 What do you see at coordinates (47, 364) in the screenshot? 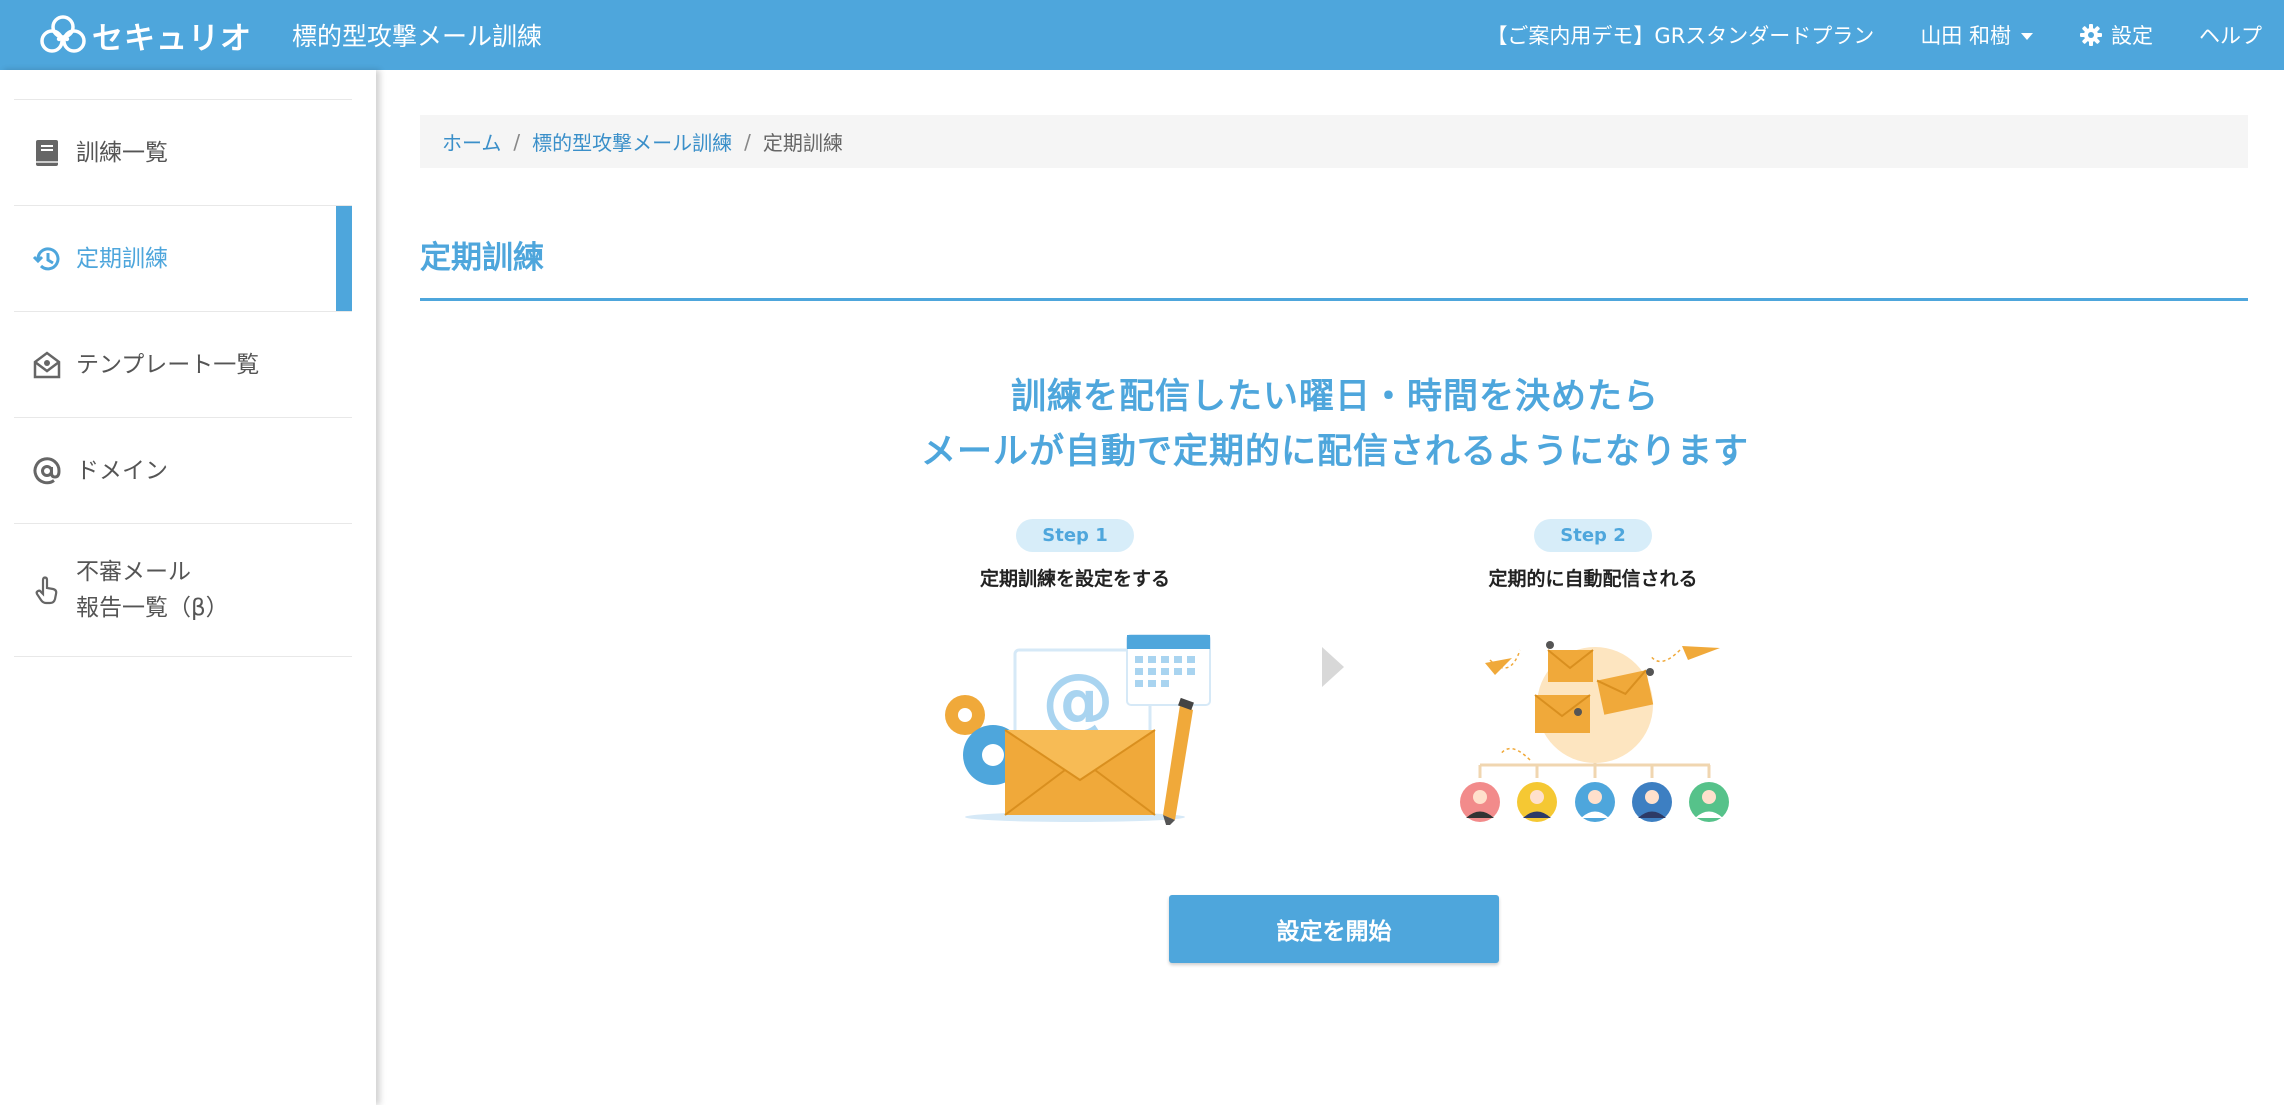
I see `envelope-open-icon` at bounding box center [47, 364].